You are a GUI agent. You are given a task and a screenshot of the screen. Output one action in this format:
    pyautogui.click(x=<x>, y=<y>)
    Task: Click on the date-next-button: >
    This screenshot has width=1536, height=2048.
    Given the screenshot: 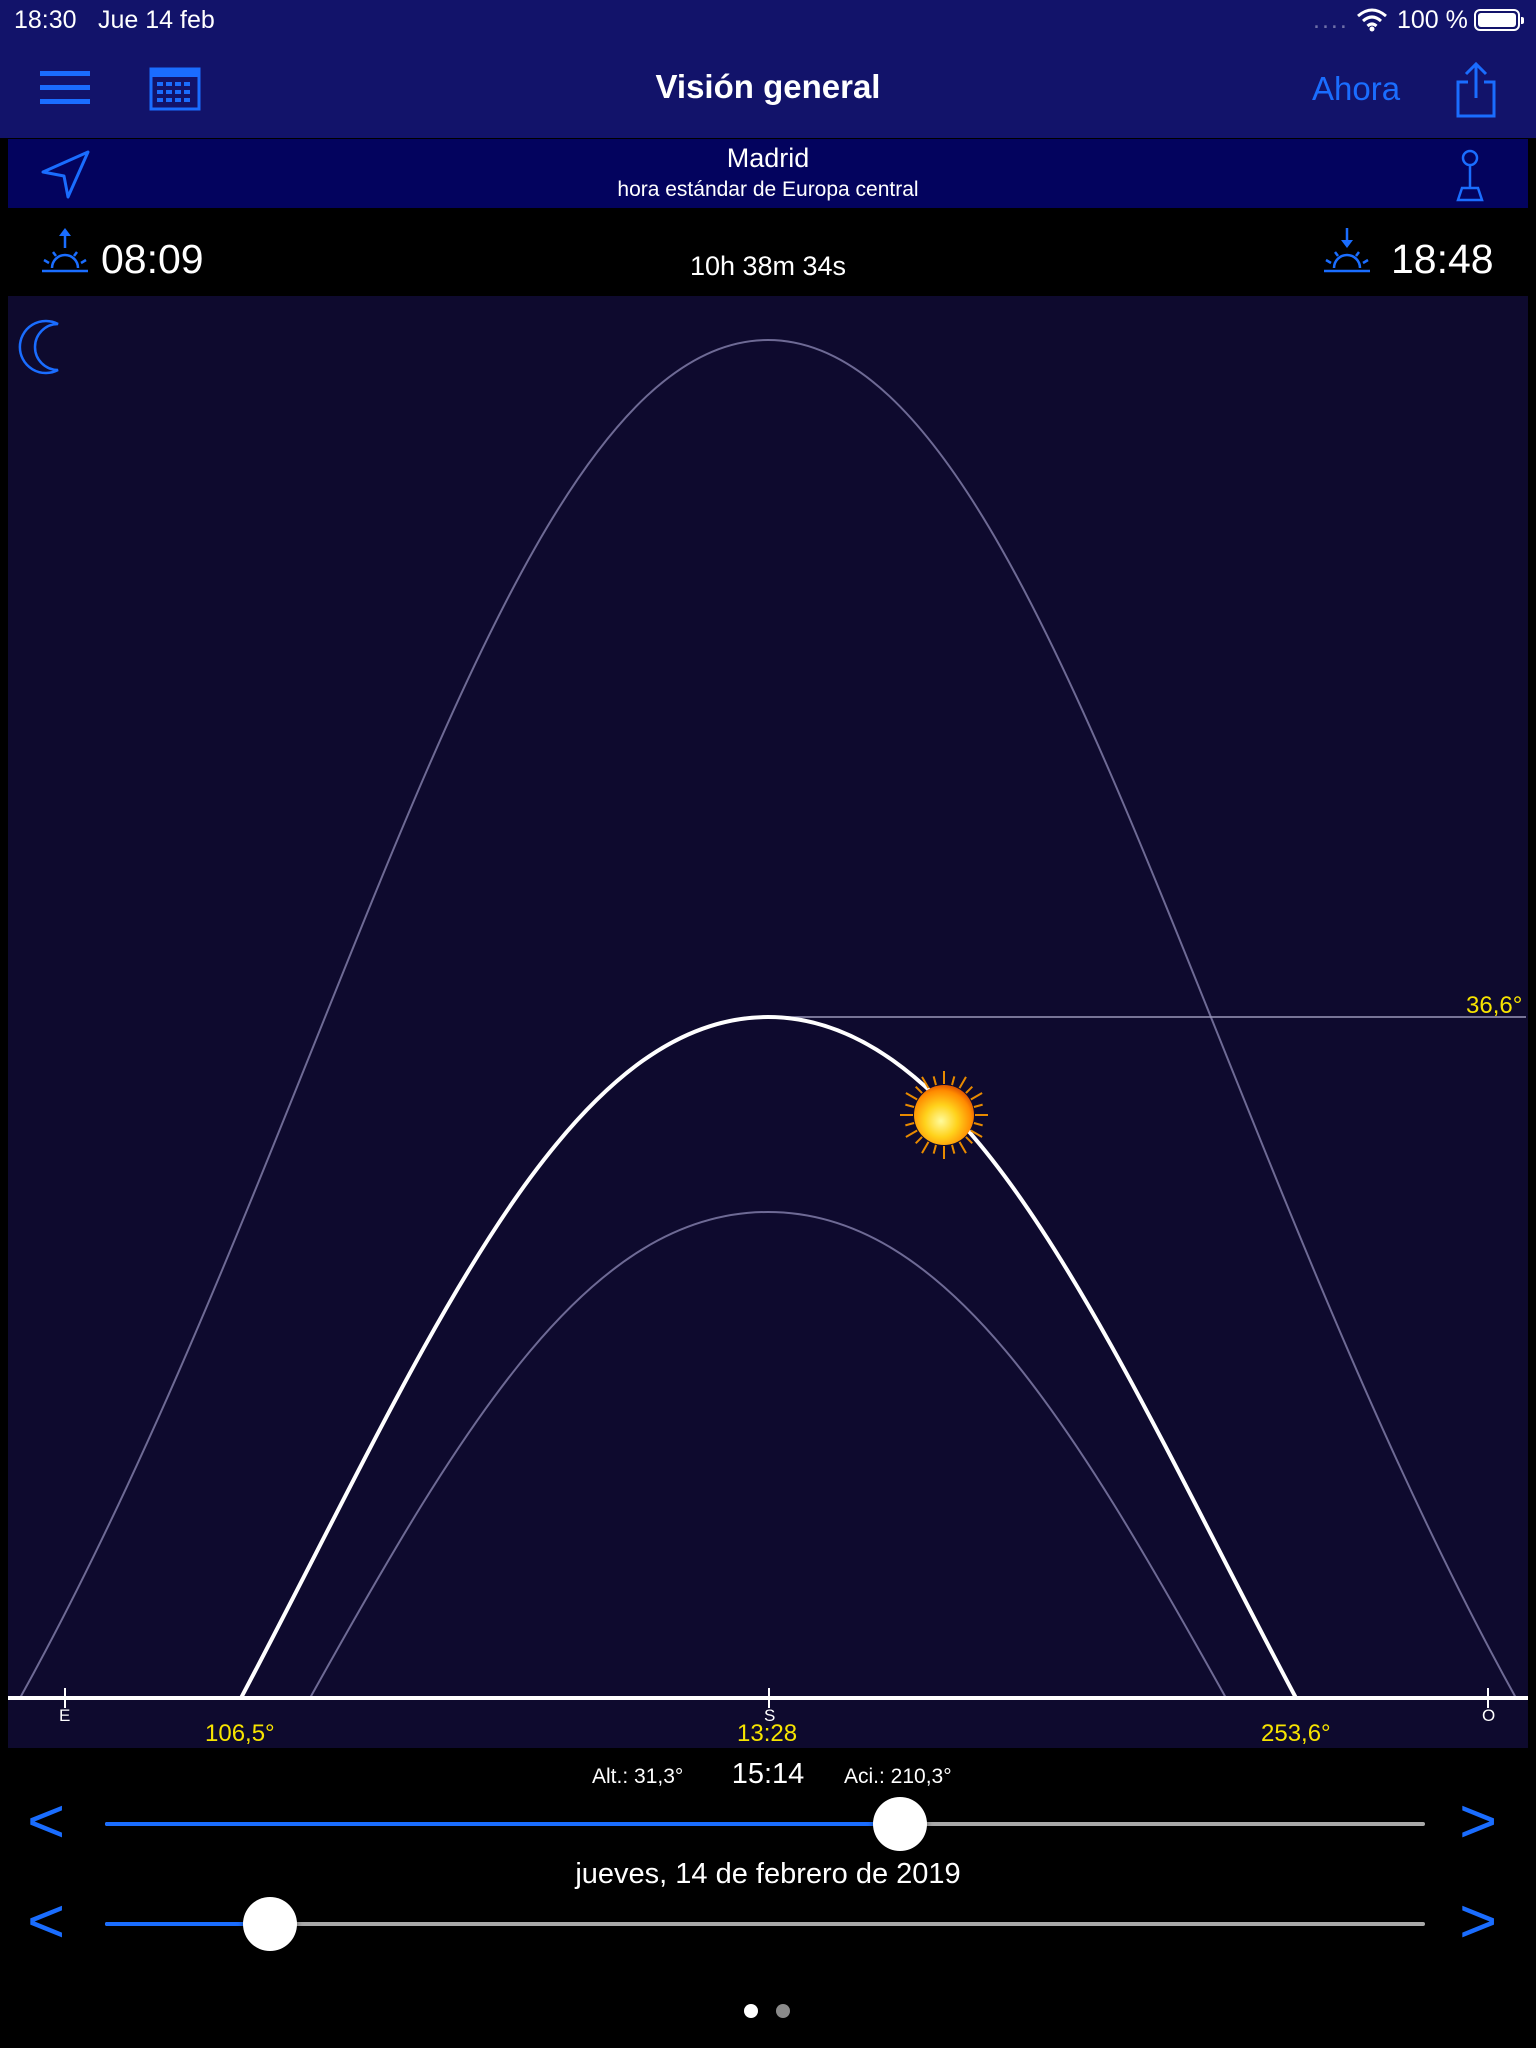 What is the action you would take?
    pyautogui.click(x=1478, y=1921)
    